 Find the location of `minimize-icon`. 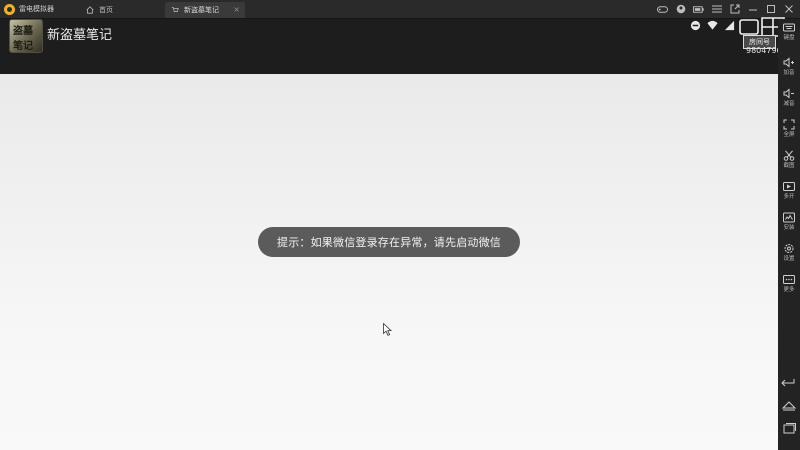

minimize-icon is located at coordinates (752, 9).